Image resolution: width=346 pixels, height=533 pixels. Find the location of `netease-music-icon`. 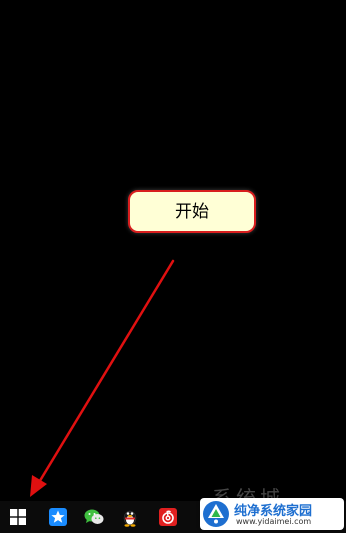

netease-music-icon is located at coordinates (168, 517).